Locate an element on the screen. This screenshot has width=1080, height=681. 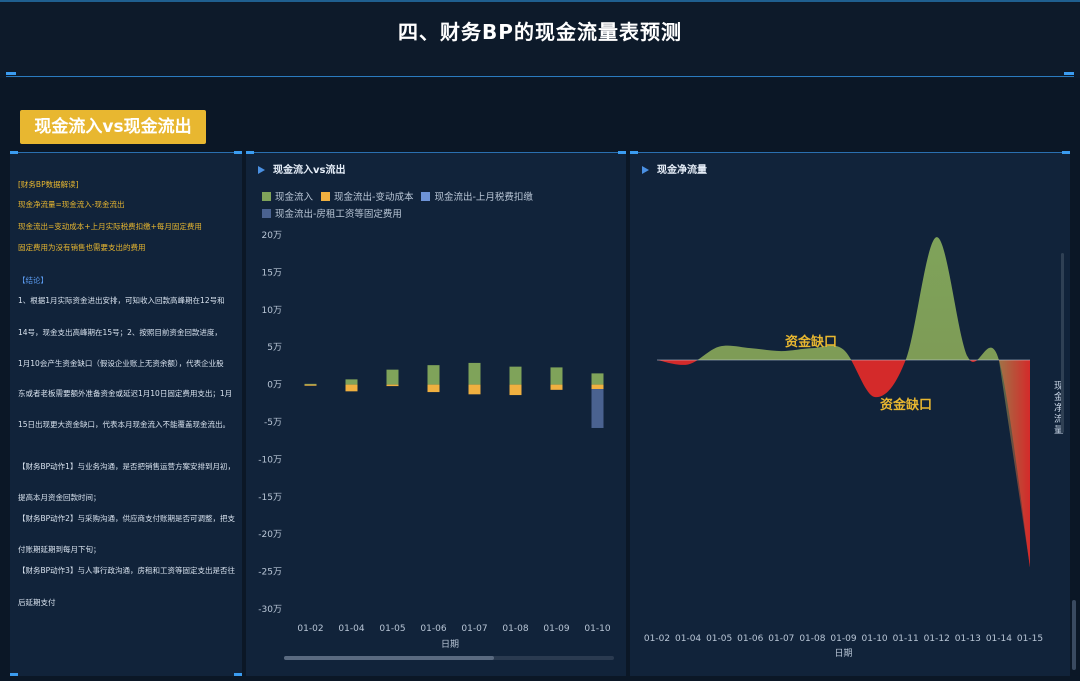
y-tick-label: -30万 is located at coordinates (270, 610).